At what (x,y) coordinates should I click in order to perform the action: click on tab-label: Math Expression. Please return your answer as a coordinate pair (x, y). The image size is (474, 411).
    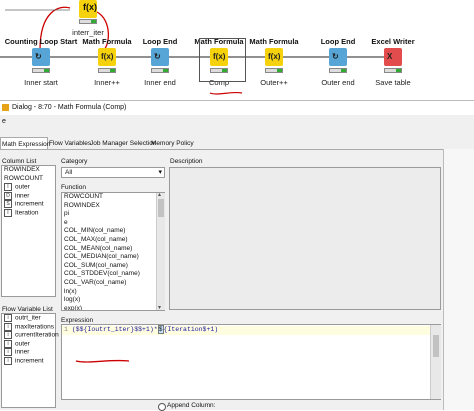
    Looking at the image, I should click on (26, 144).